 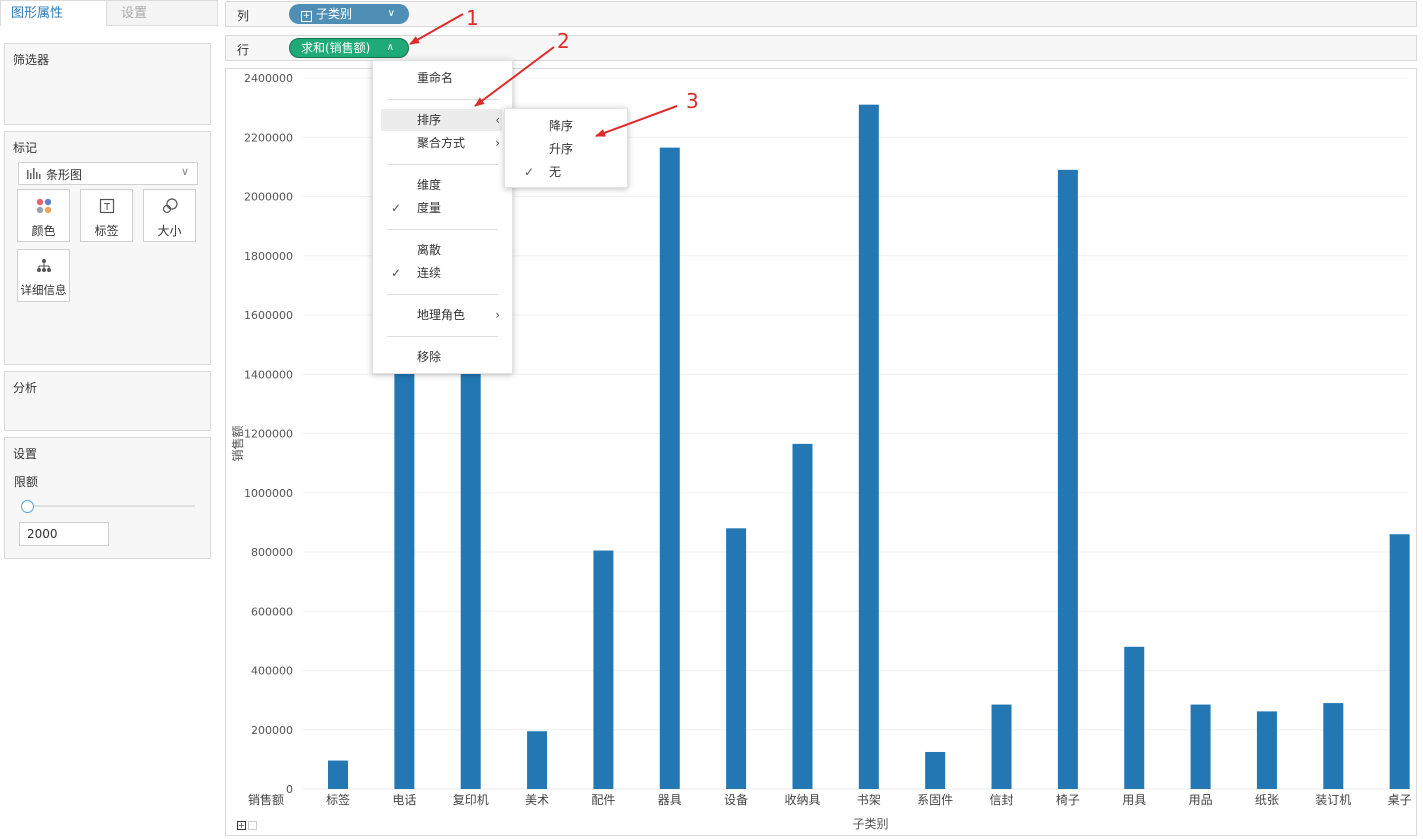 What do you see at coordinates (563, 41) in the screenshot?
I see `annotation-label-2: 2` at bounding box center [563, 41].